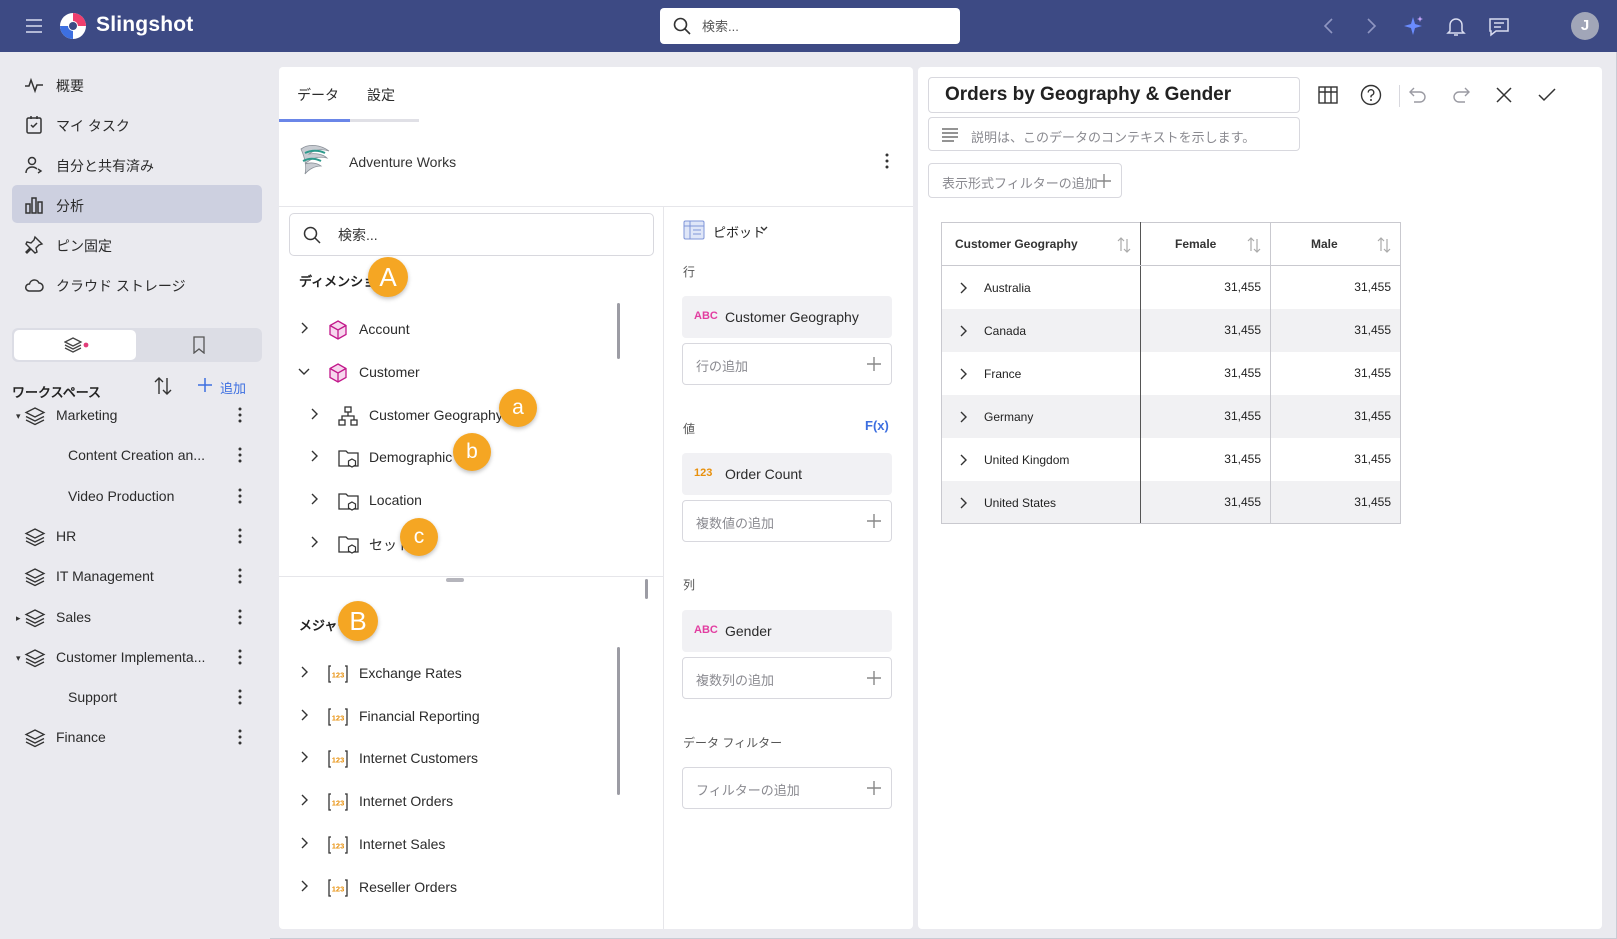 Image resolution: width=1617 pixels, height=939 pixels. What do you see at coordinates (1205, 244) in the screenshot?
I see `column-header: Female` at bounding box center [1205, 244].